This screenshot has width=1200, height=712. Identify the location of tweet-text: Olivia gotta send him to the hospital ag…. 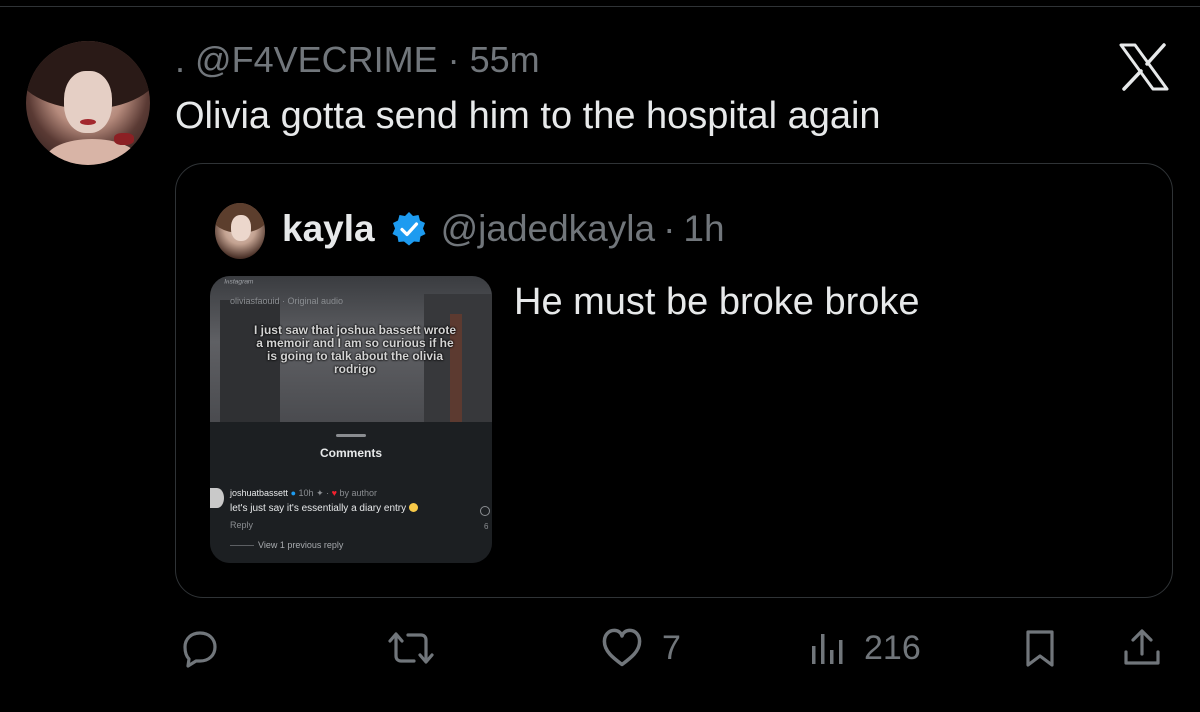
(528, 116).